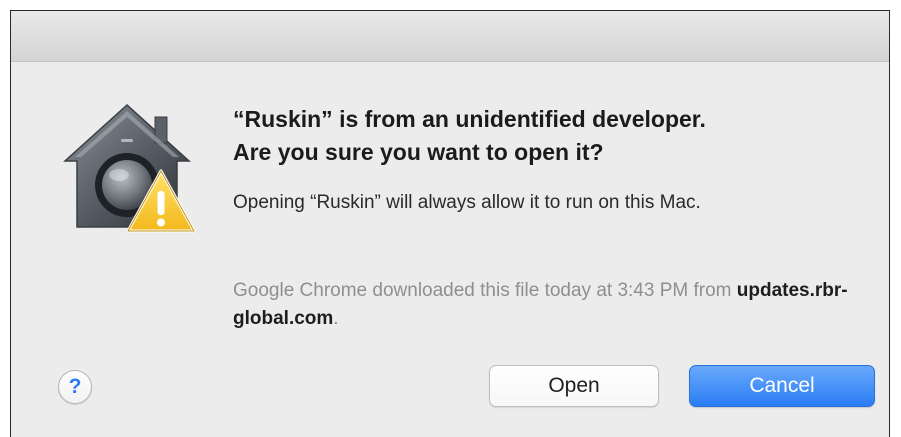 This screenshot has height=437, width=901. I want to click on help-button: ?, so click(75, 387).